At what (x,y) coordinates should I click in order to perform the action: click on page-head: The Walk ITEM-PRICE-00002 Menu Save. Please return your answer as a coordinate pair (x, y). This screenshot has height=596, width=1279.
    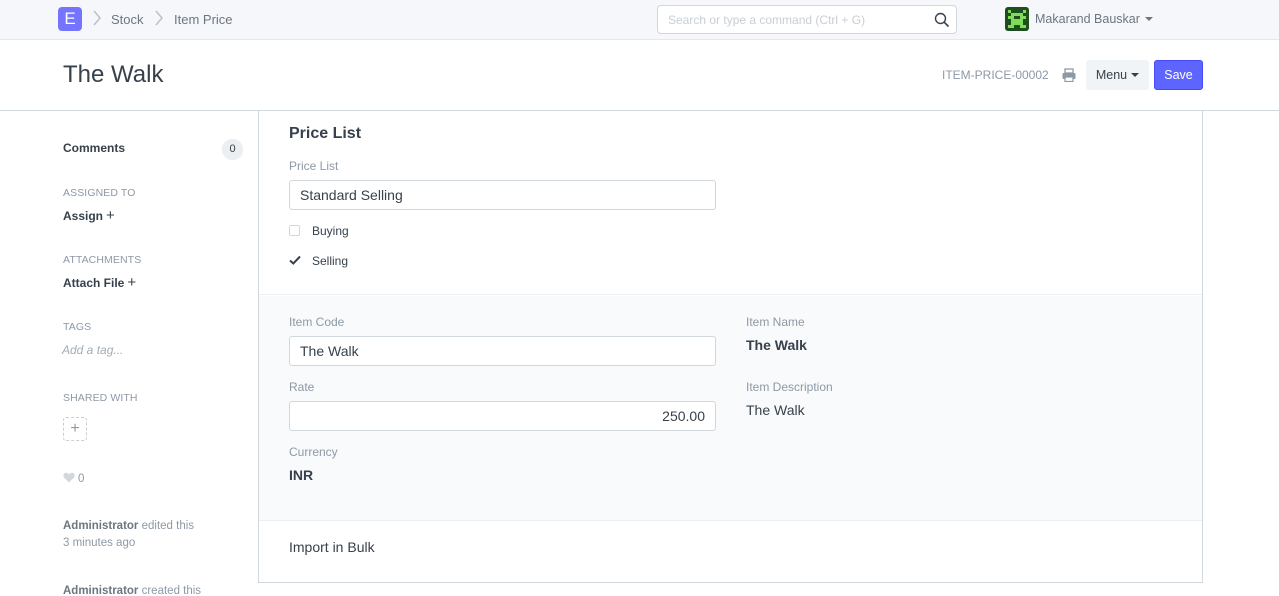
    Looking at the image, I should click on (639, 76).